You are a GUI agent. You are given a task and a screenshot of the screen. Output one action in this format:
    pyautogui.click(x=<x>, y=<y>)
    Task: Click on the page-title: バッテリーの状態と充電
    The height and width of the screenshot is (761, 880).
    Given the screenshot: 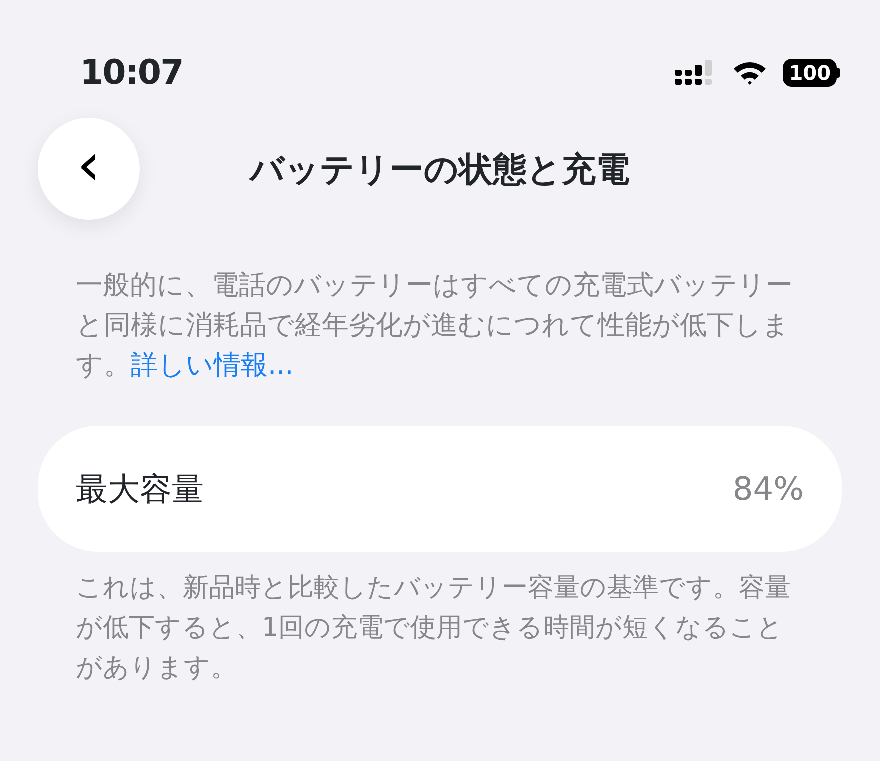 What is the action you would take?
    pyautogui.click(x=440, y=170)
    